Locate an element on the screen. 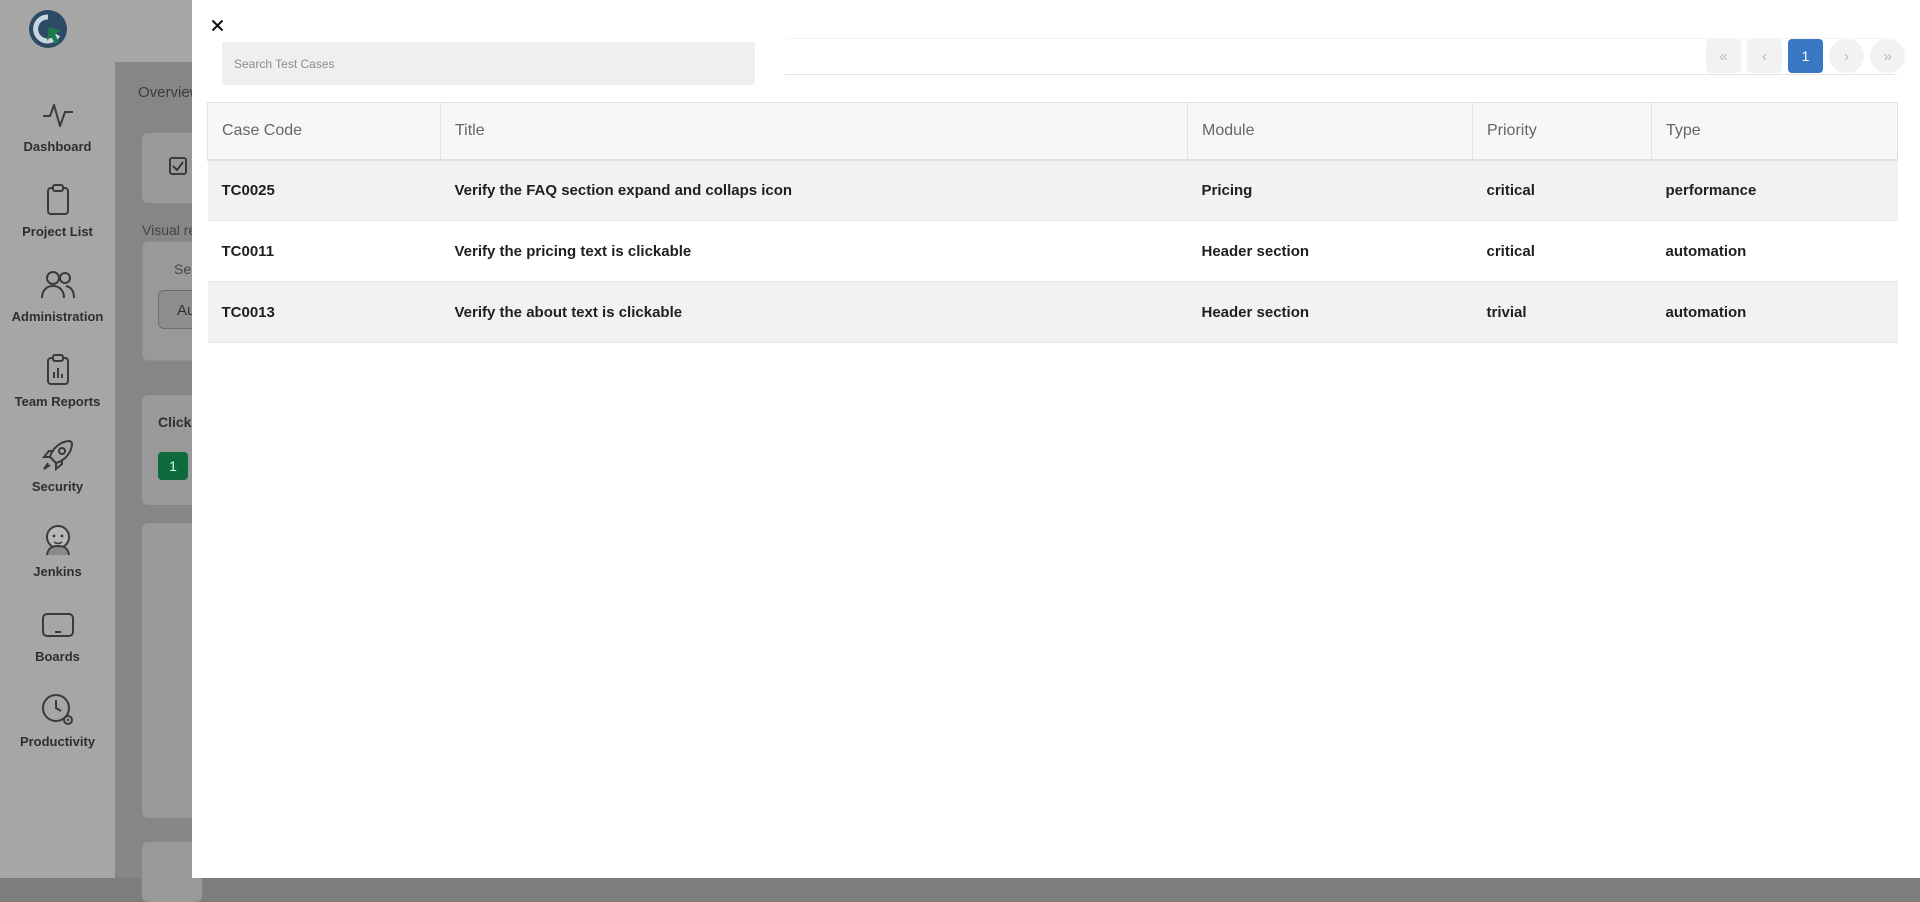 This screenshot has width=1920, height=902. clipboard-icon is located at coordinates (57, 199).